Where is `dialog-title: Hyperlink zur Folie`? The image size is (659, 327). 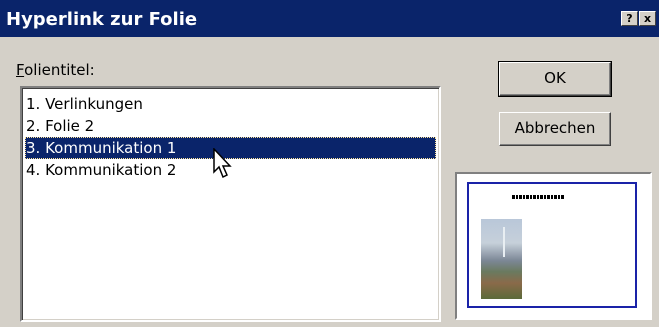
dialog-title: Hyperlink zur Folie is located at coordinates (102, 19).